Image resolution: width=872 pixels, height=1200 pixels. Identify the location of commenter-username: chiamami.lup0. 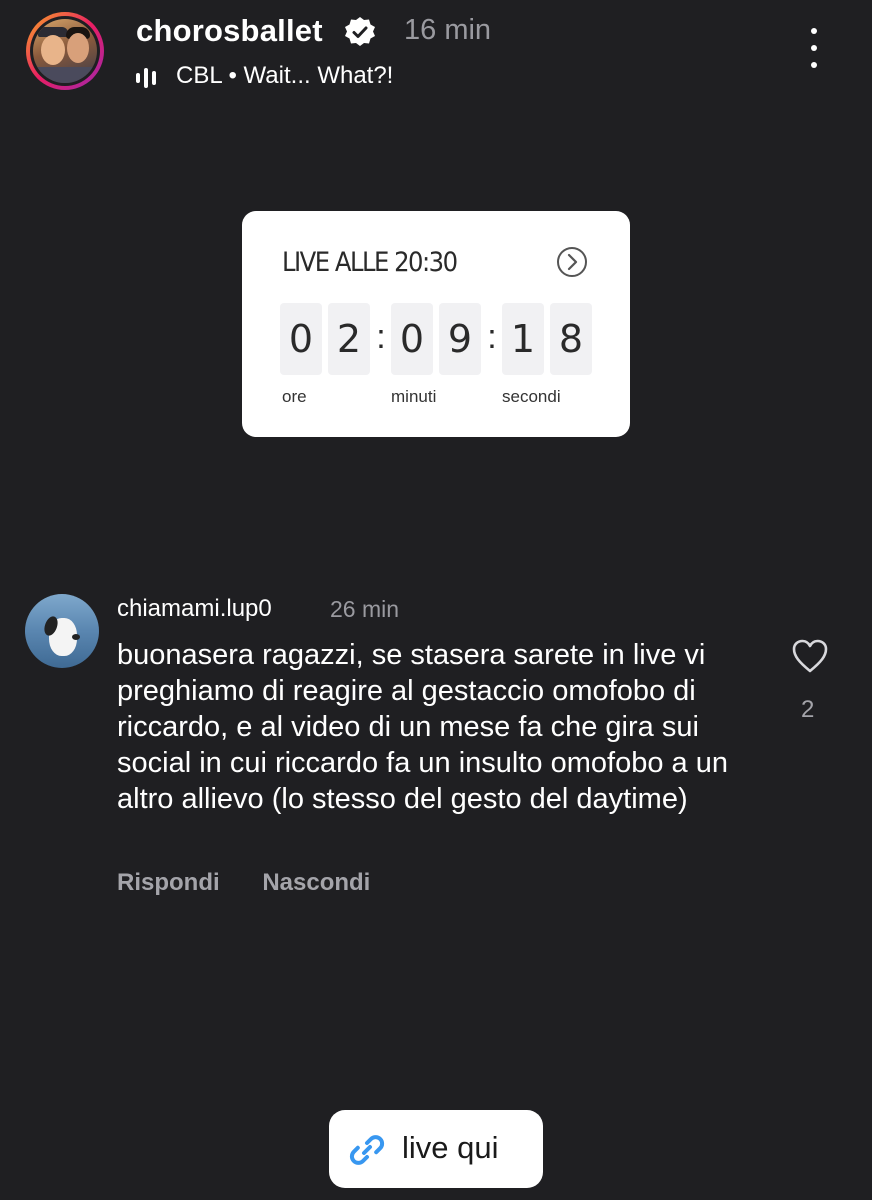
(194, 609).